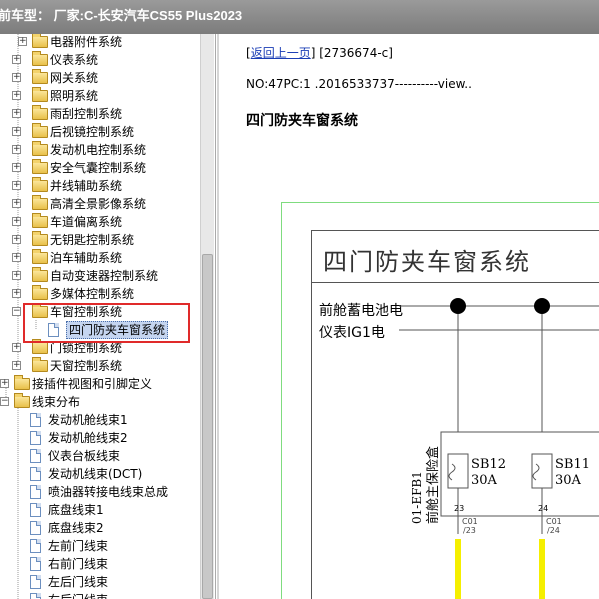  Describe the element at coordinates (100, 96) in the screenshot. I see `tree-item: + 照明系统` at that location.